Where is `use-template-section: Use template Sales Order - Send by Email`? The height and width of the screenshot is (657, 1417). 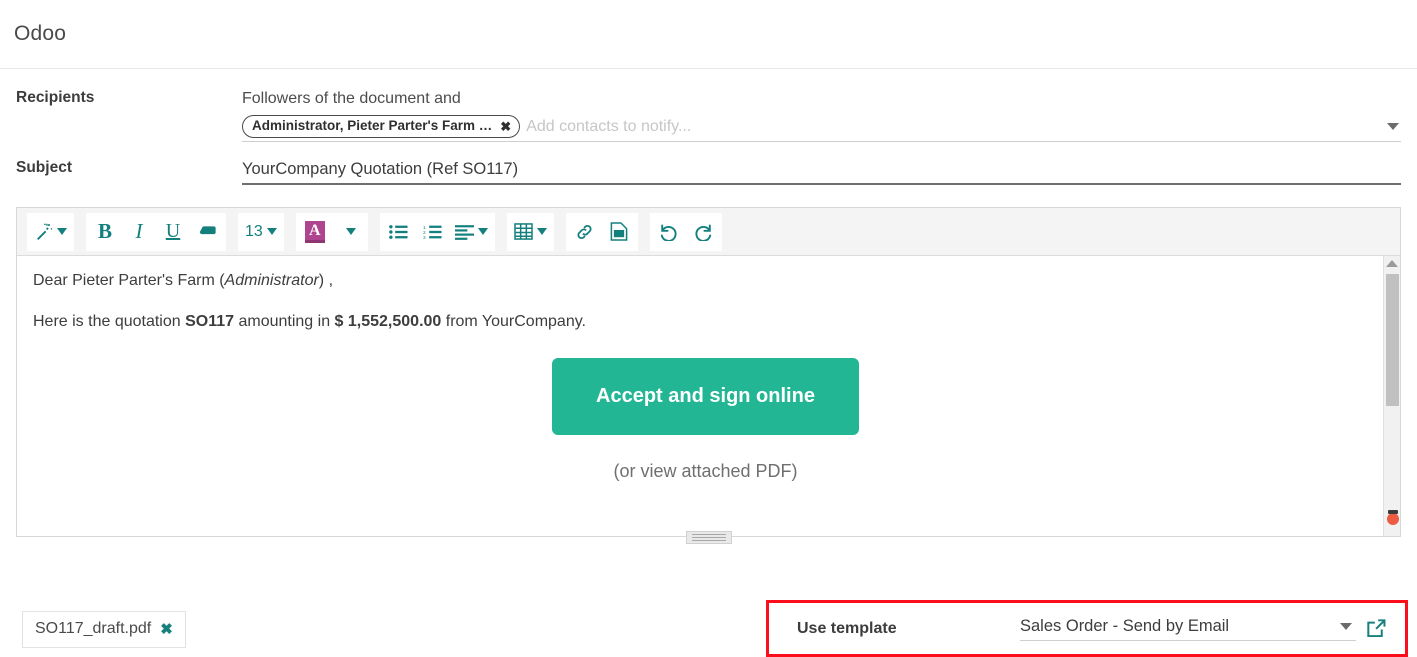
use-template-section: Use template Sales Order - Send by Email is located at coordinates (1087, 628).